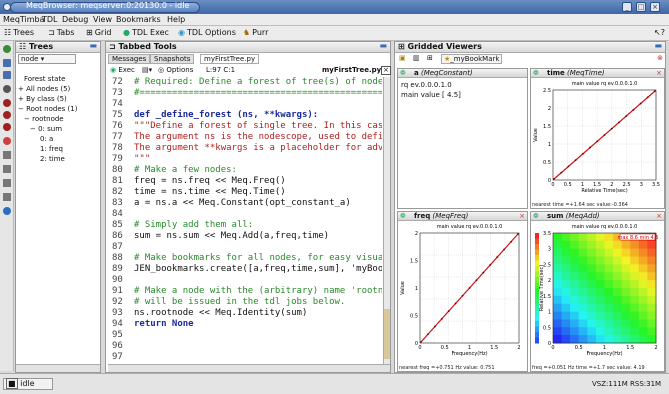 The height and width of the screenshot is (394, 669). Describe the element at coordinates (146, 32) in the screenshot. I see `tdl-exec-button: ● TDL Exec` at that location.